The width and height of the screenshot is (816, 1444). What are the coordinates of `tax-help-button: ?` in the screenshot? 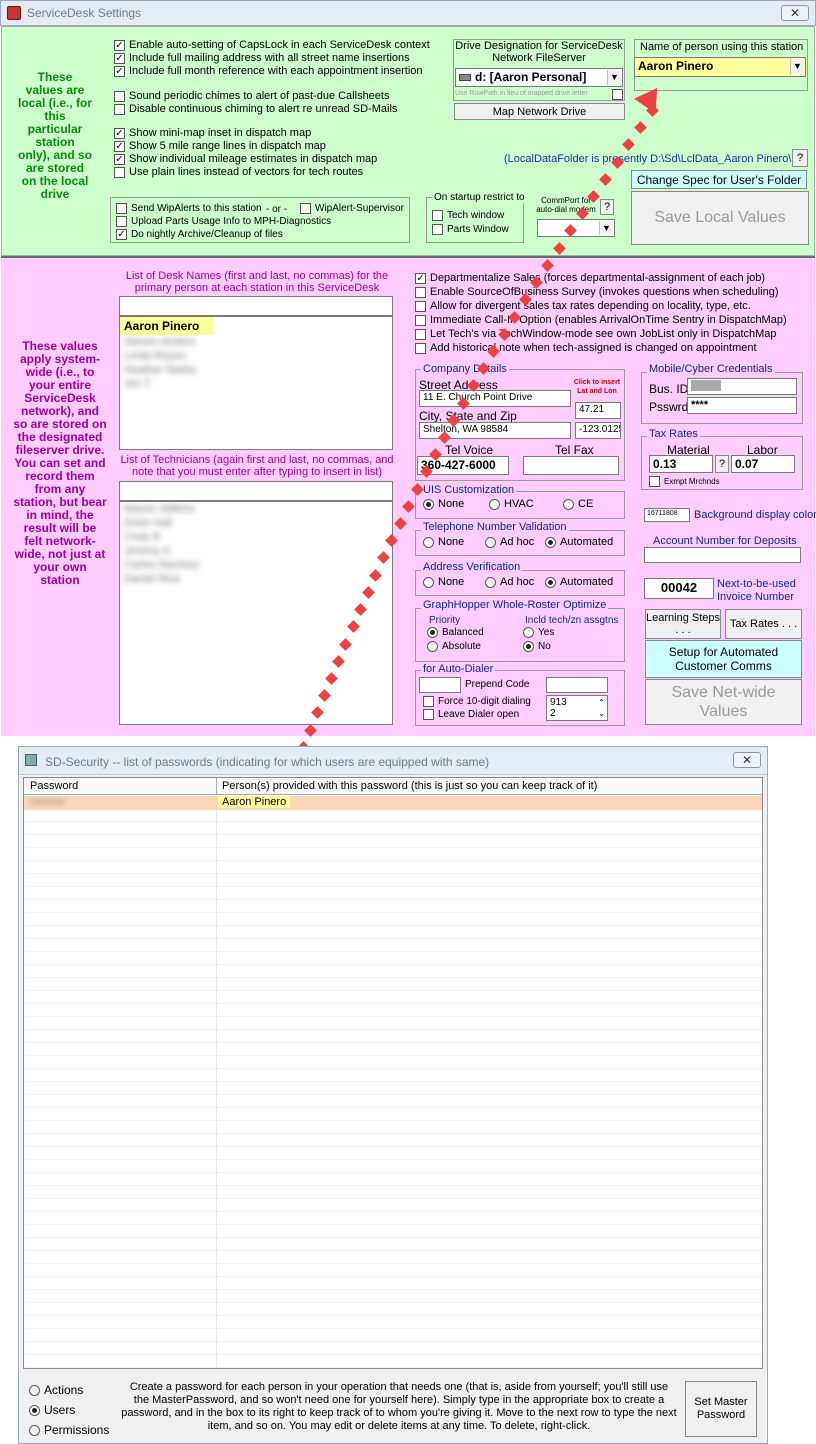 It's located at (722, 464).